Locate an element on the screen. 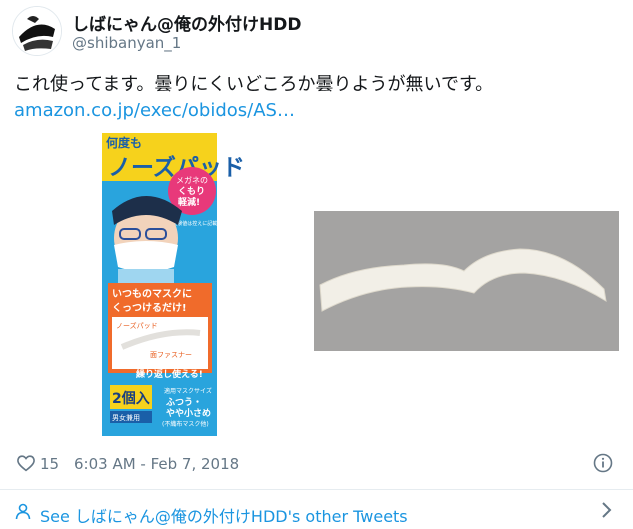 The height and width of the screenshot is (529, 633). package-label-fastener: 面ファスナー is located at coordinates (171, 355).